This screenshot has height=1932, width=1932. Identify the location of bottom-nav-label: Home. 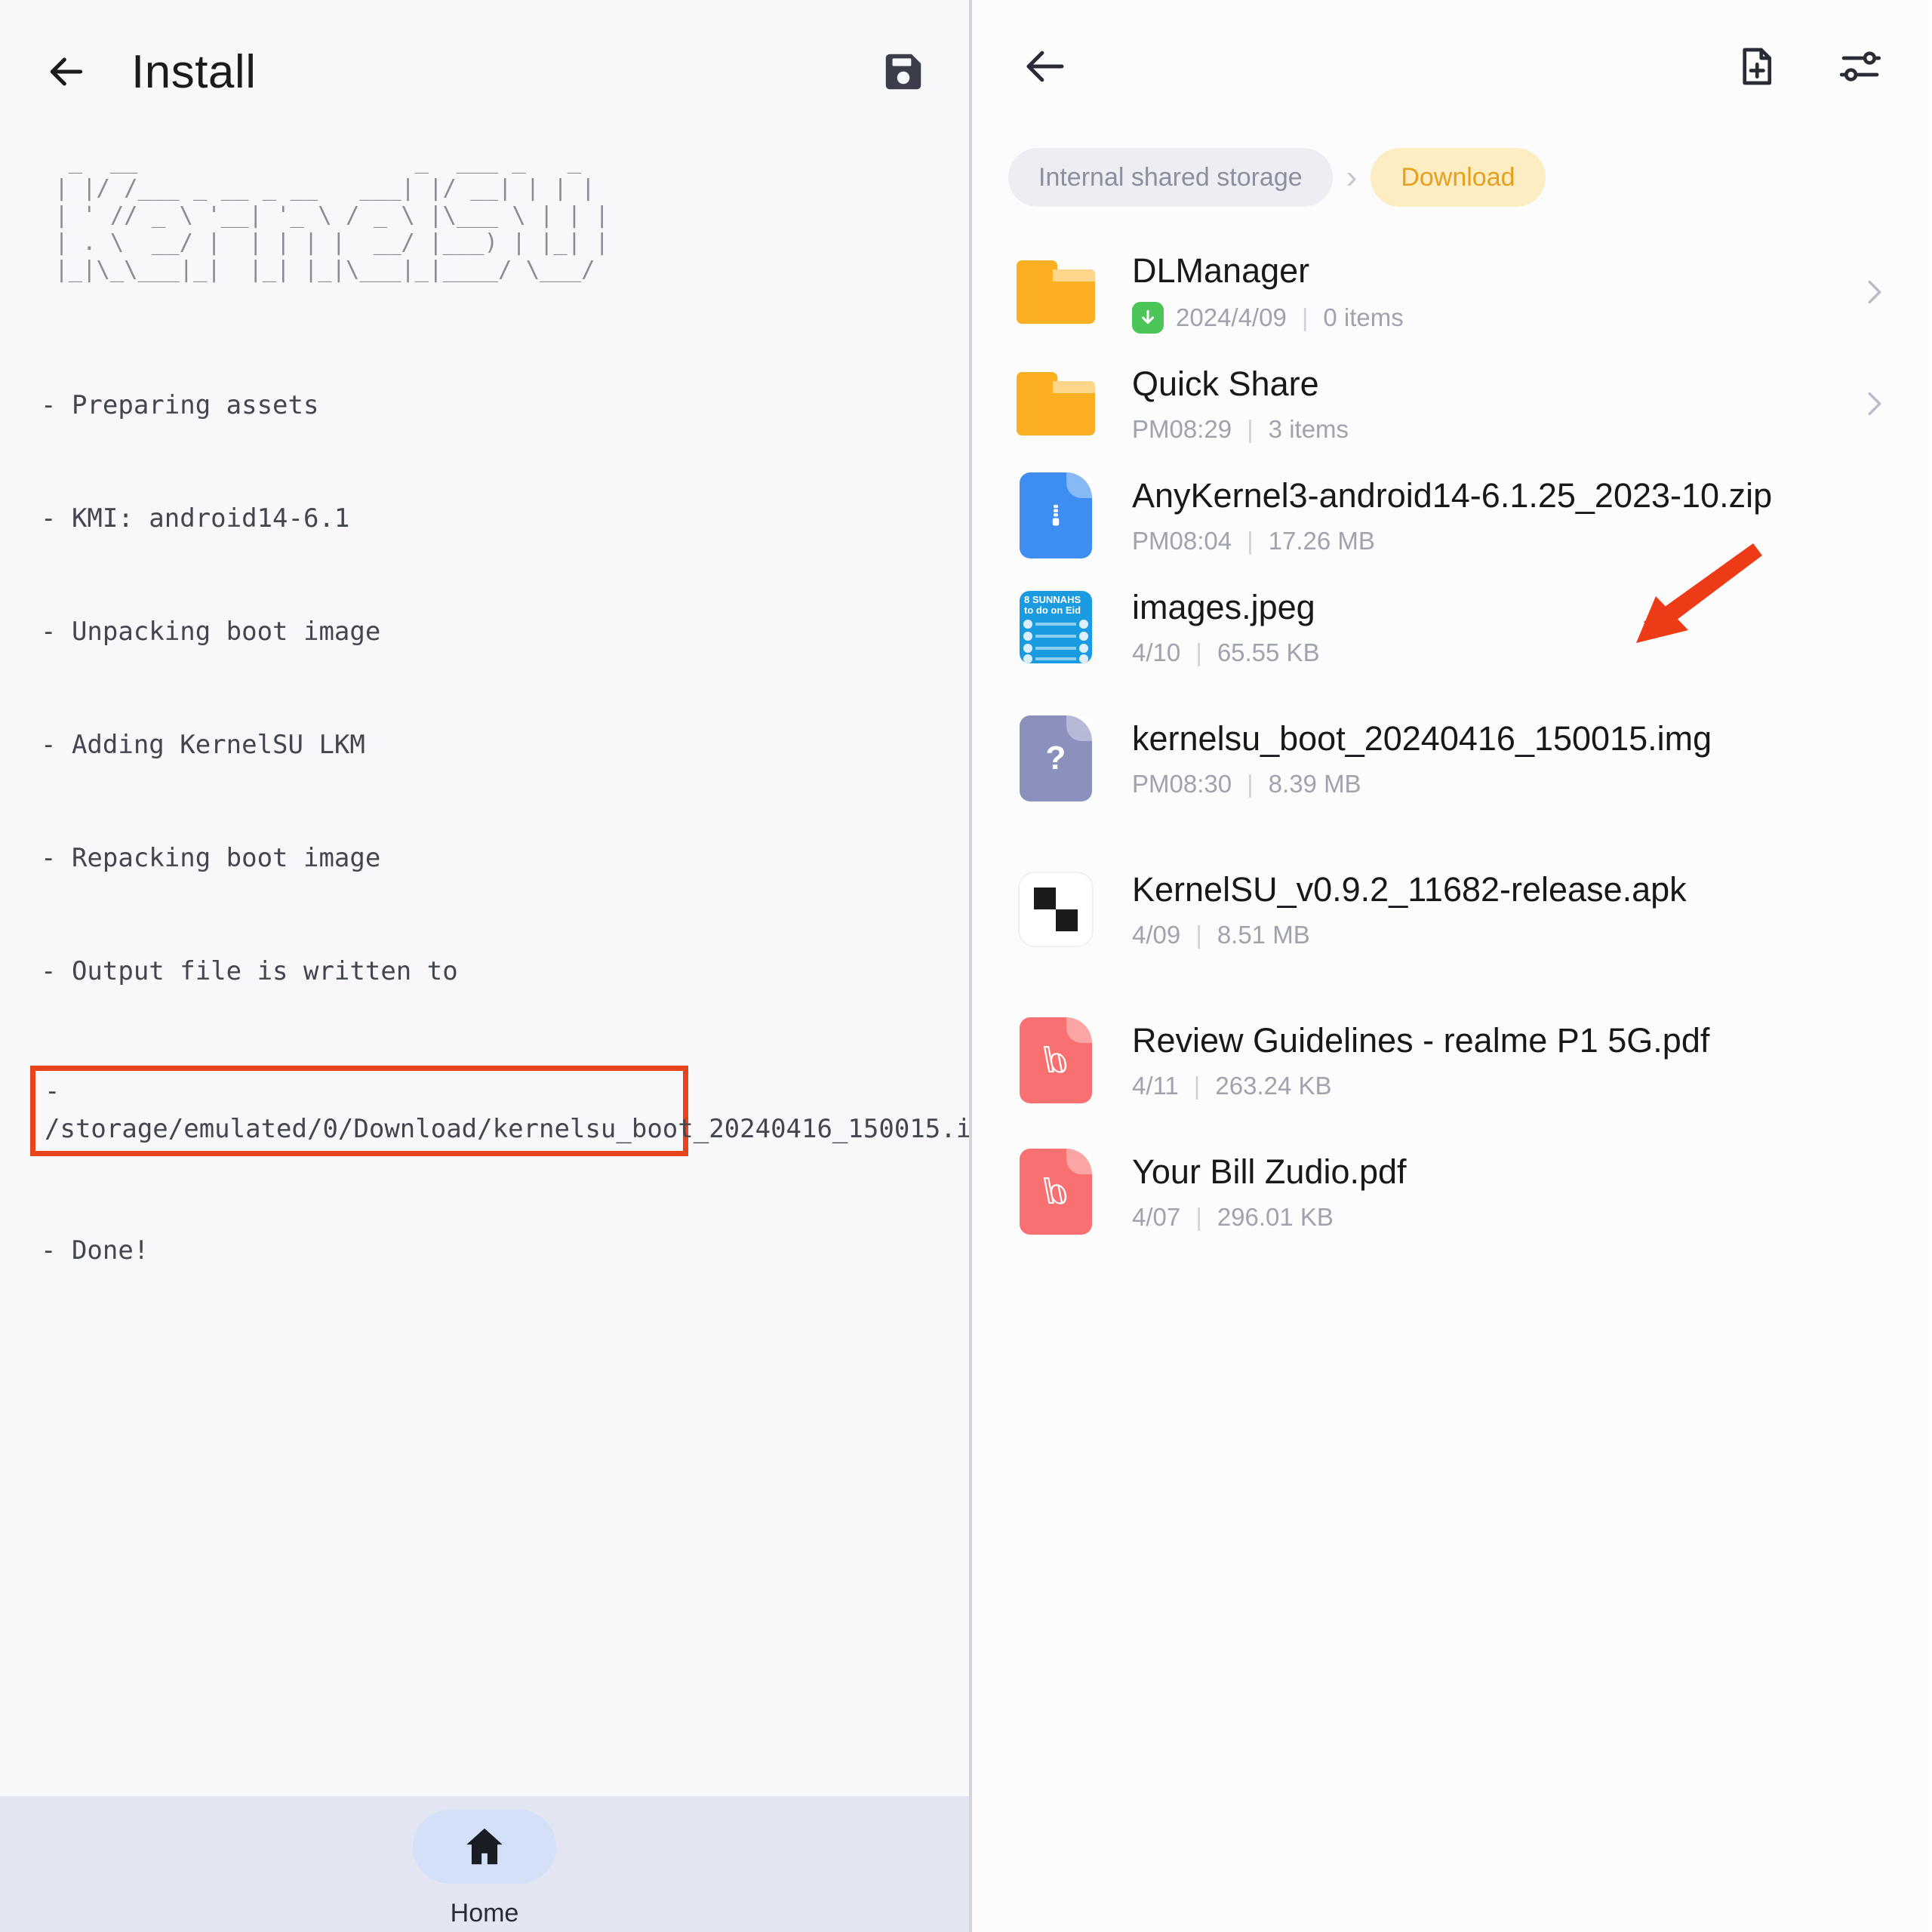
(484, 1913).